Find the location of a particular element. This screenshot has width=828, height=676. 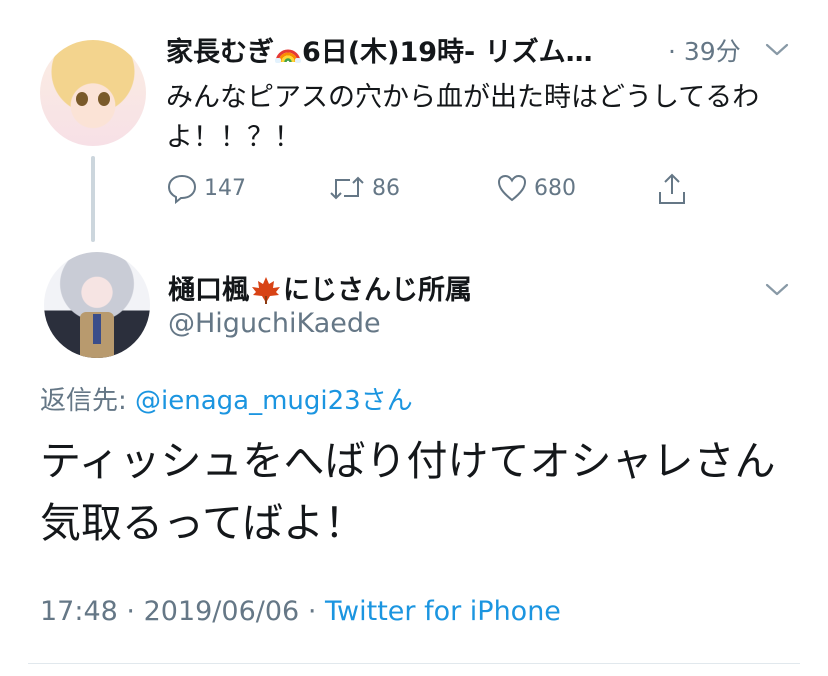

like-count: 680 is located at coordinates (555, 188).